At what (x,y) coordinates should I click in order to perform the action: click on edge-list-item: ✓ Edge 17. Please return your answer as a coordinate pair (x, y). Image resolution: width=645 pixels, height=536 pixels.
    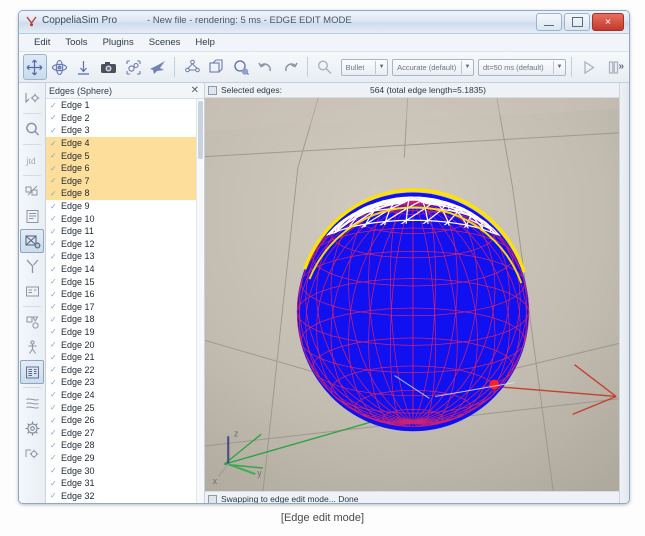
    Looking at the image, I should click on (125, 307).